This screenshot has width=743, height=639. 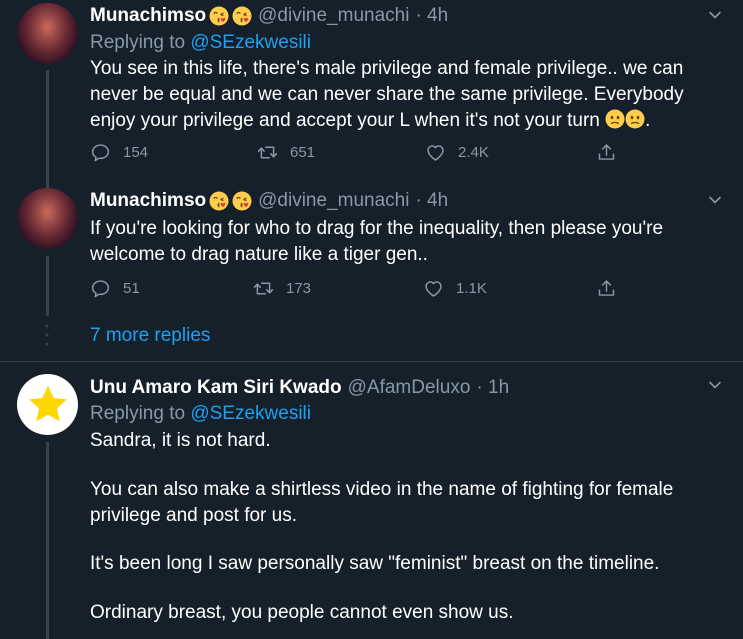 I want to click on like-count: 1.1K, so click(x=471, y=288).